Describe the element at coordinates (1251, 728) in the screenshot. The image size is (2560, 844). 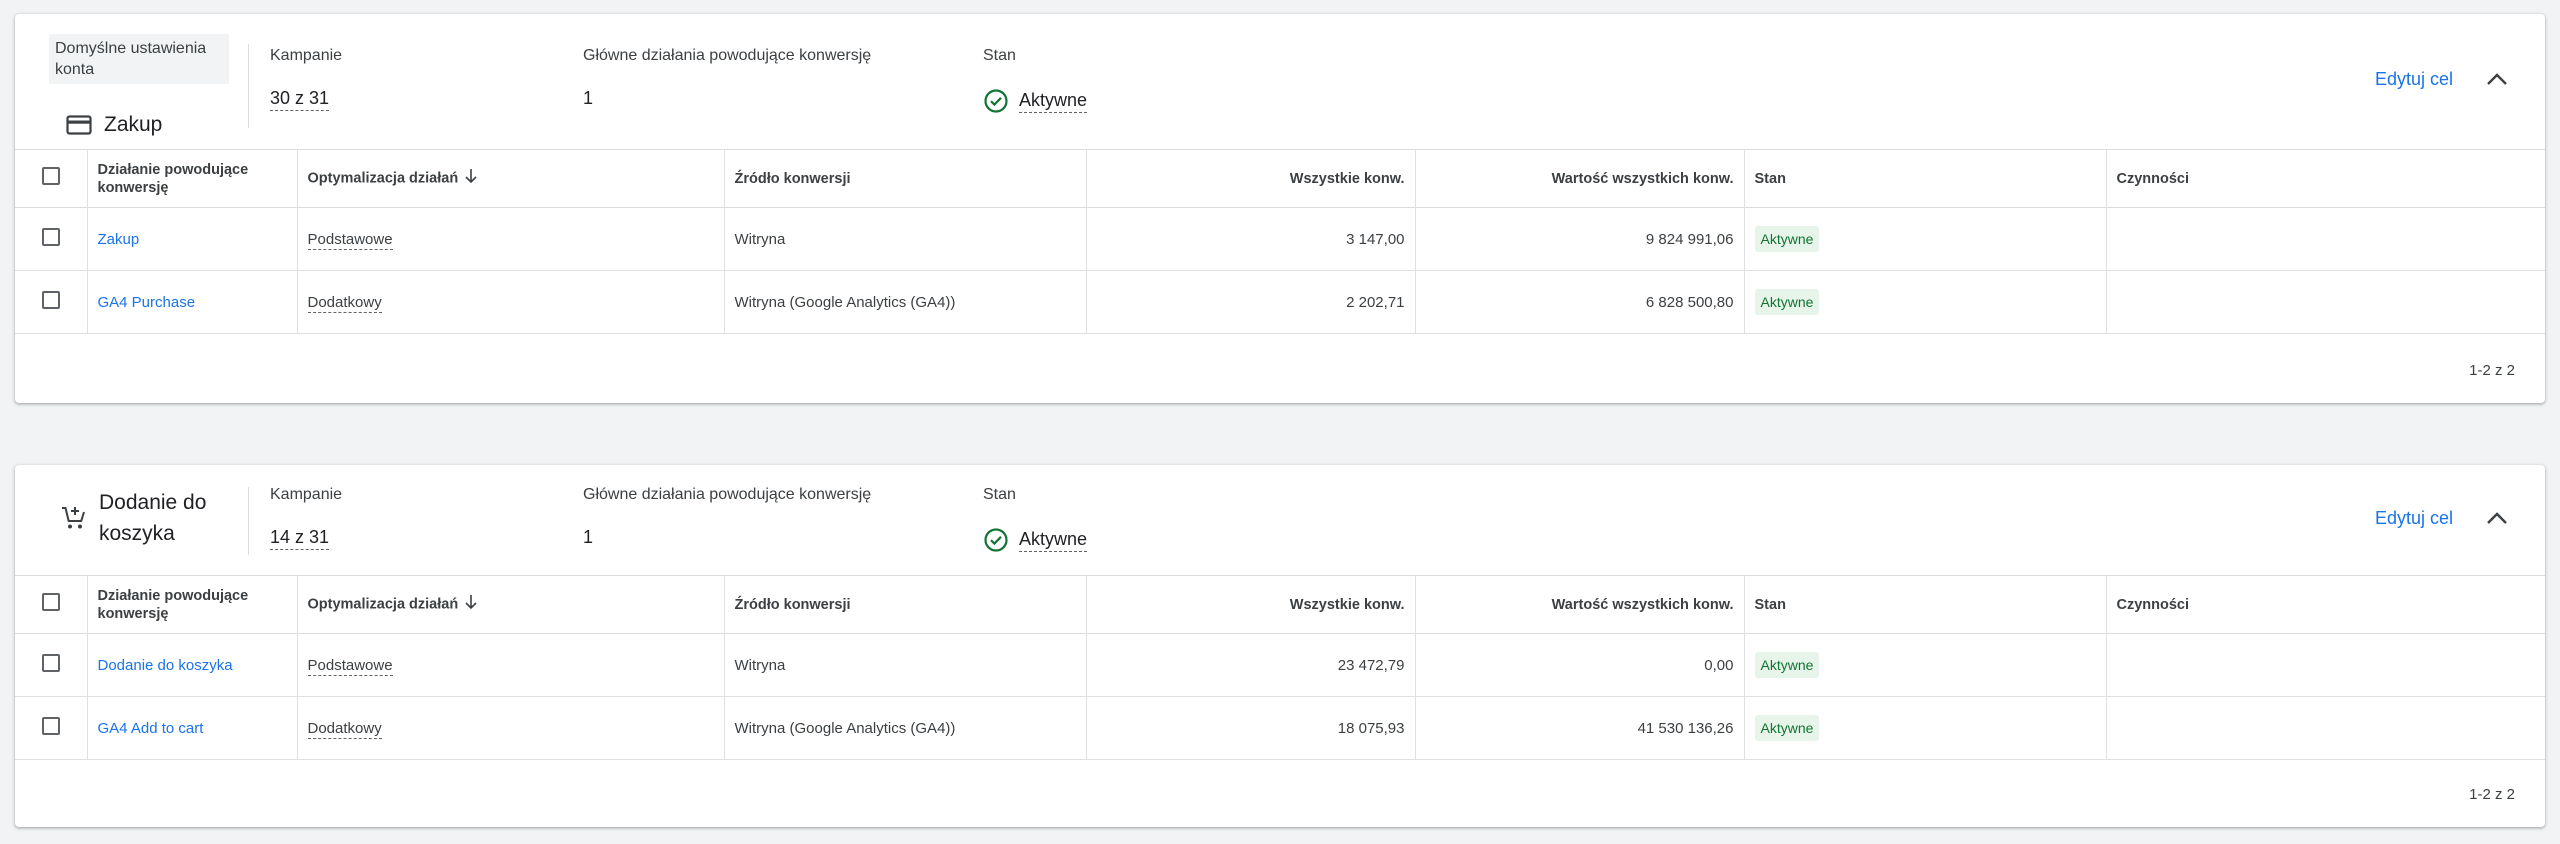
I see `all-conv-value: 18 075,93` at that location.